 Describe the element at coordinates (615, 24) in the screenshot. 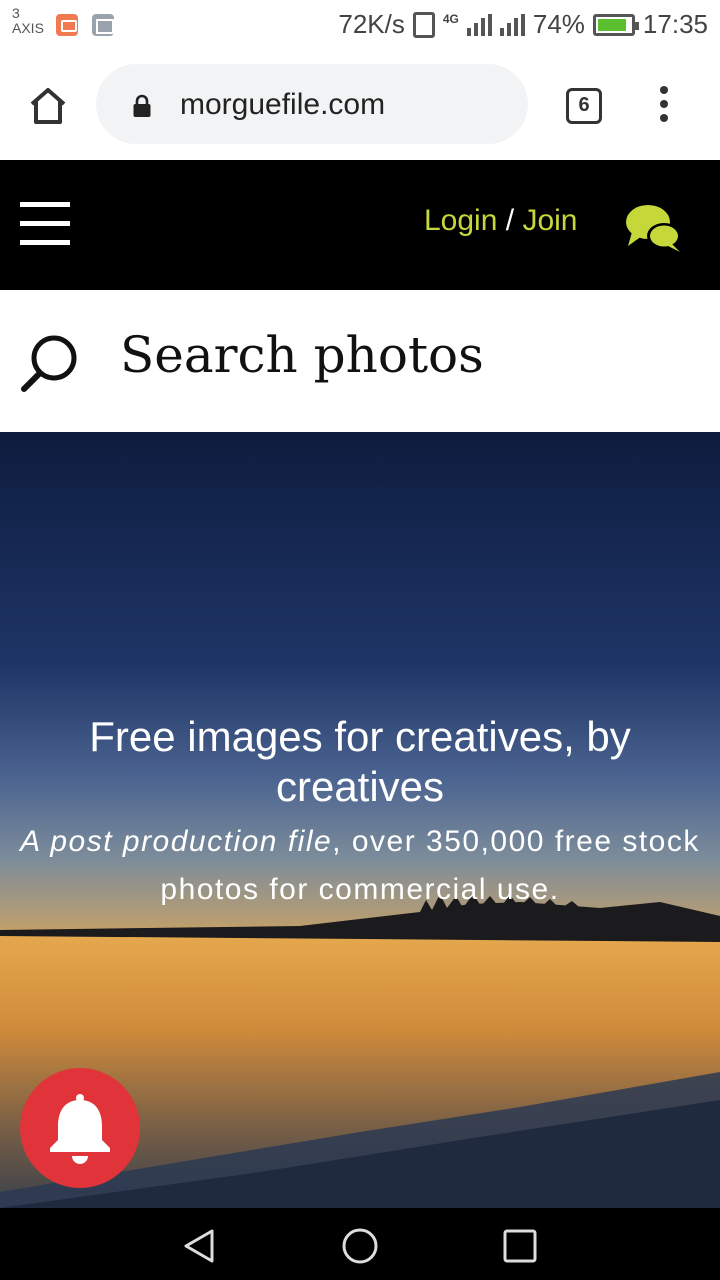

I see `battery-icon` at that location.